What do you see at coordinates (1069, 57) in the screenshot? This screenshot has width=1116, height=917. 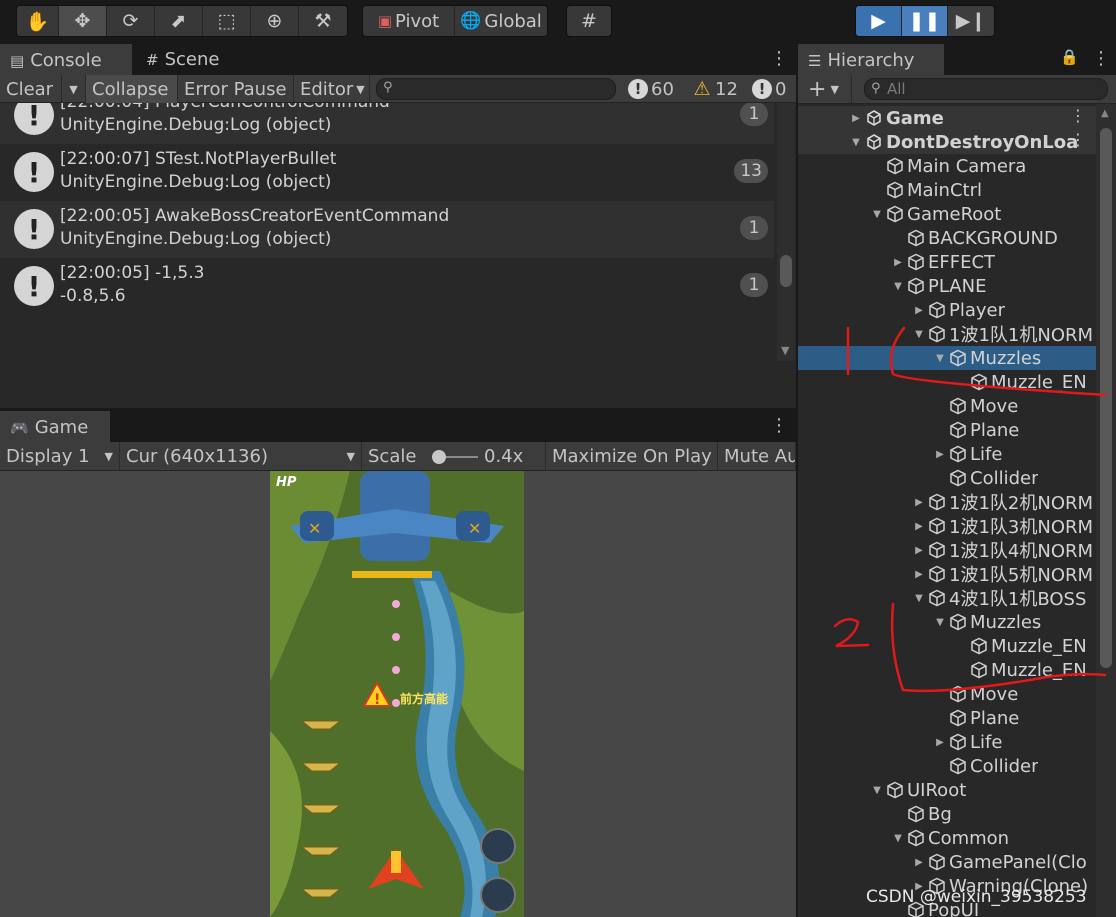 I see `lock-icon: 🔒` at bounding box center [1069, 57].